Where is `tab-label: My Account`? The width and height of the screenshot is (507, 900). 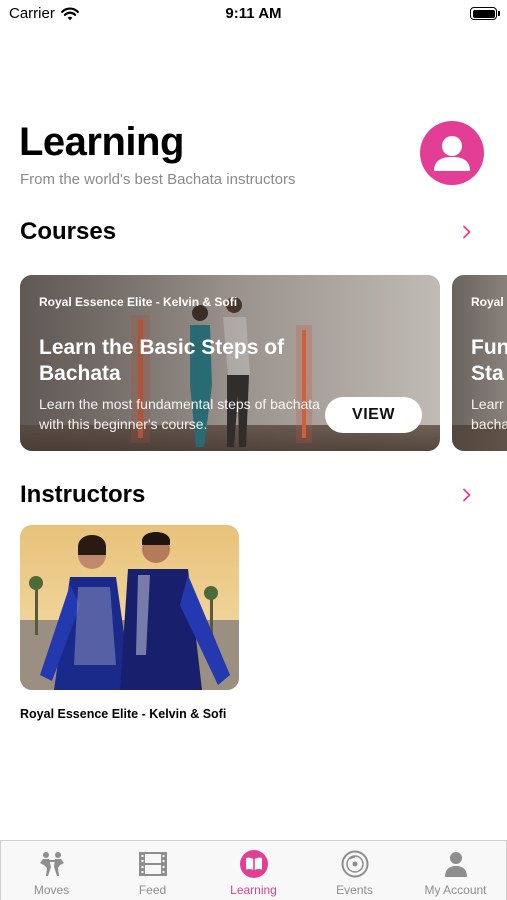
tab-label: My Account is located at coordinates (455, 890).